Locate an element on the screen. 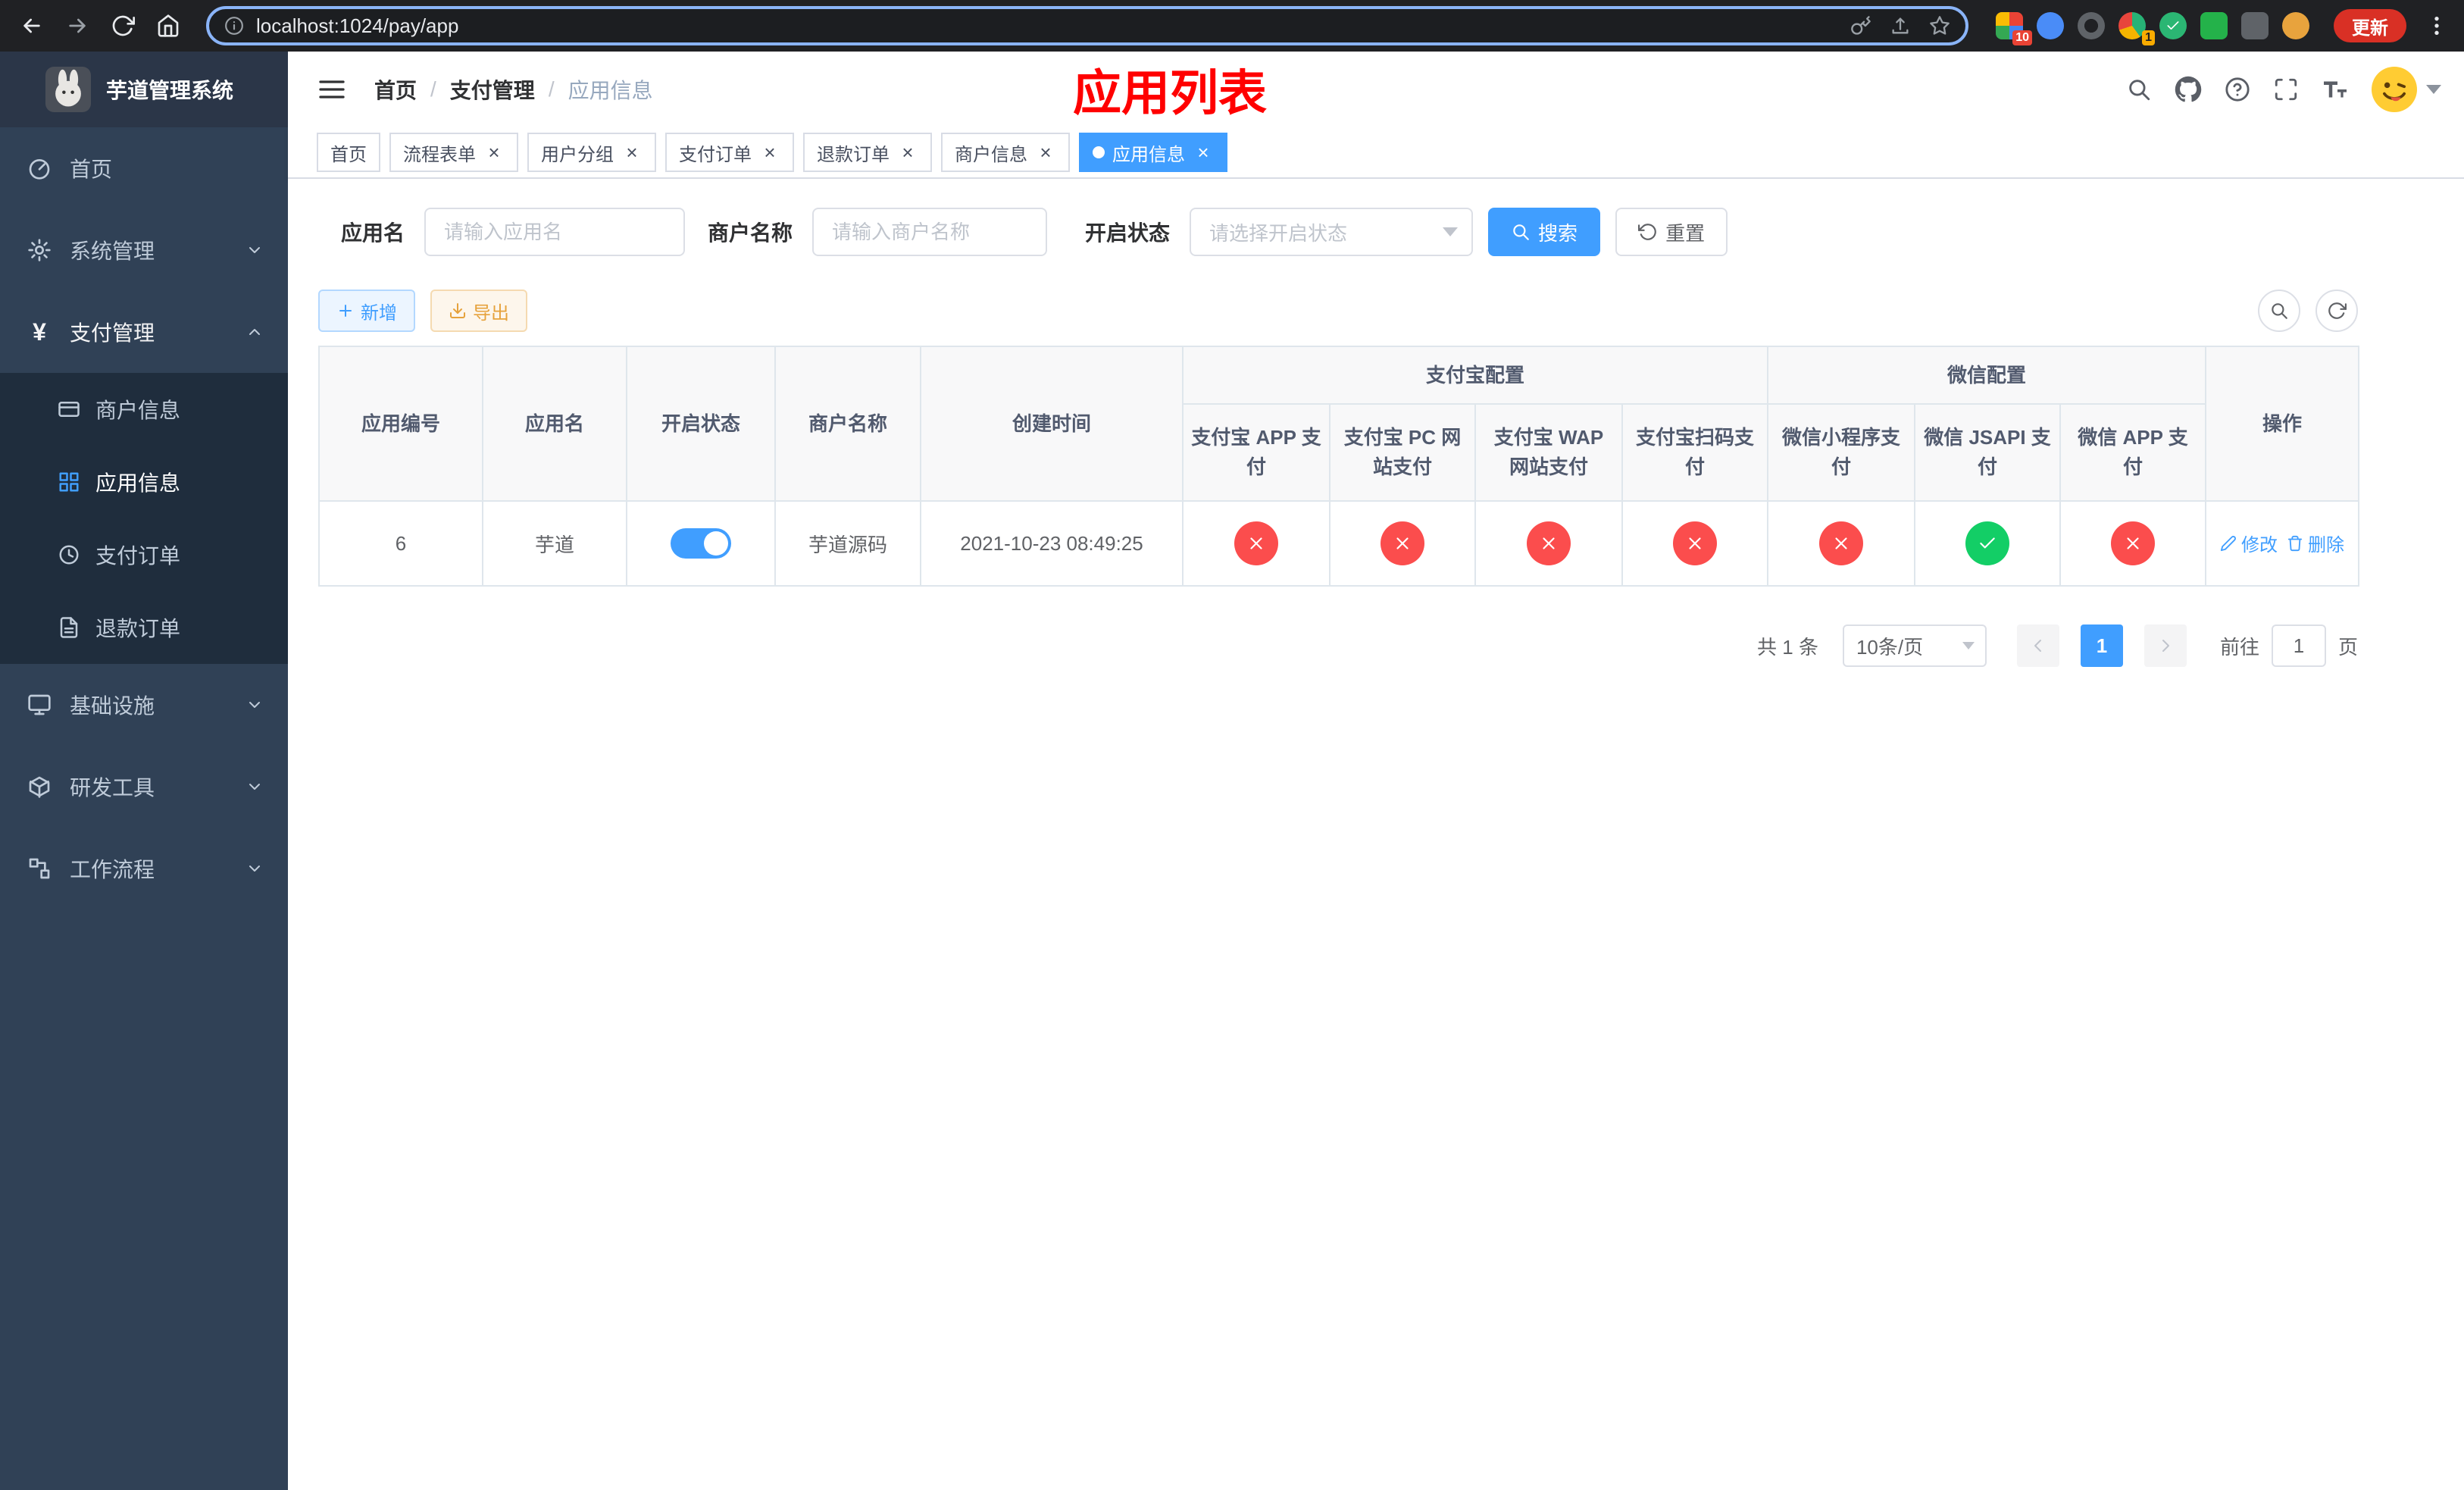 This screenshot has height=1490, width=2464. browser-reload-button is located at coordinates (122, 26).